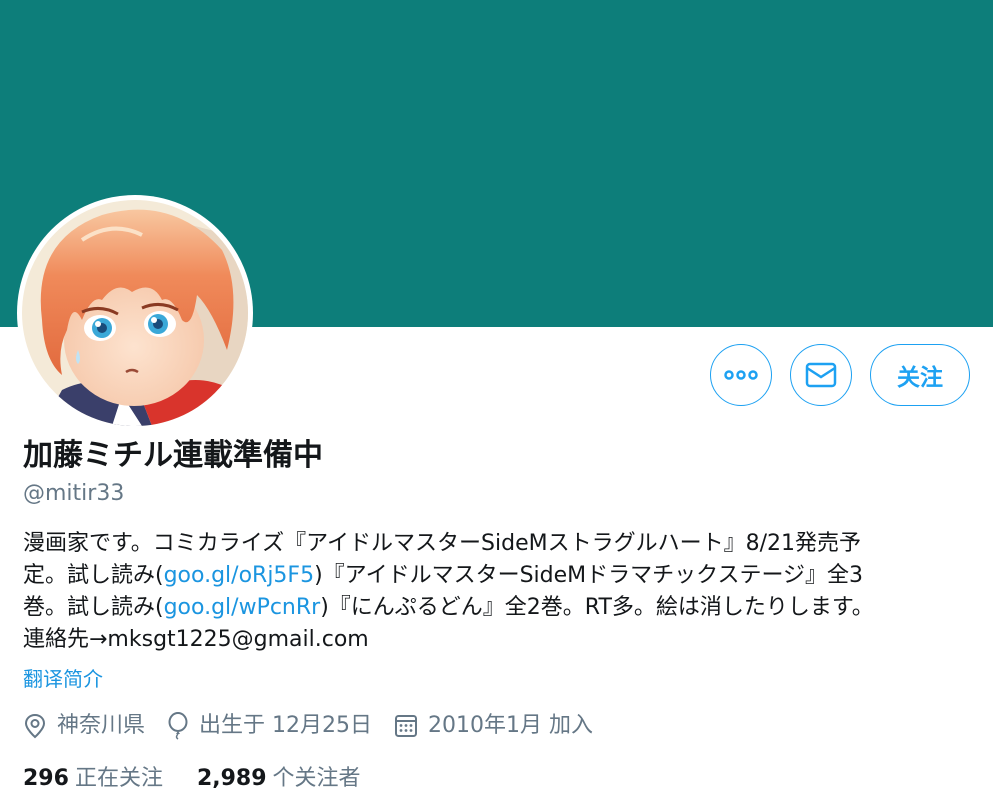 The height and width of the screenshot is (801, 993). I want to click on user-handle: @mitir33, so click(74, 493).